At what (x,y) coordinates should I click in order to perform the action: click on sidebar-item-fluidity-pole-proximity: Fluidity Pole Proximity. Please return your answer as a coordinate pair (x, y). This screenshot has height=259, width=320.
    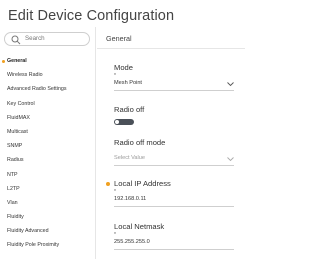
    Looking at the image, I should click on (47, 245).